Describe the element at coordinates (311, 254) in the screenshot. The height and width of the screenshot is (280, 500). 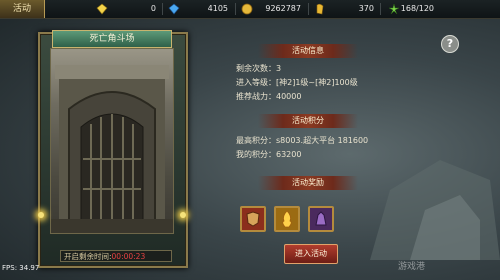
I see `enter-activity-button: 进入活动` at that location.